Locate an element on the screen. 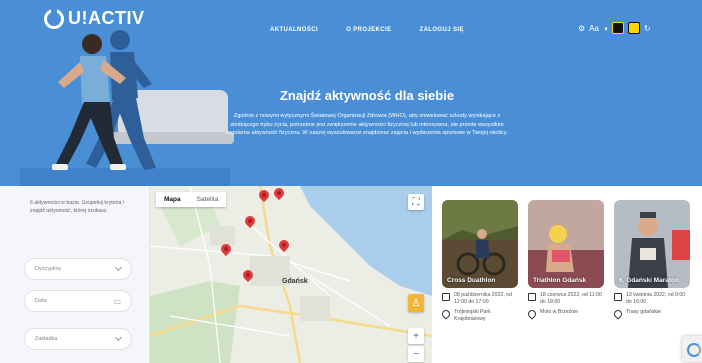 This screenshot has height=363, width=702. discipline-select-label: Dyscypliny is located at coordinates (48, 269).